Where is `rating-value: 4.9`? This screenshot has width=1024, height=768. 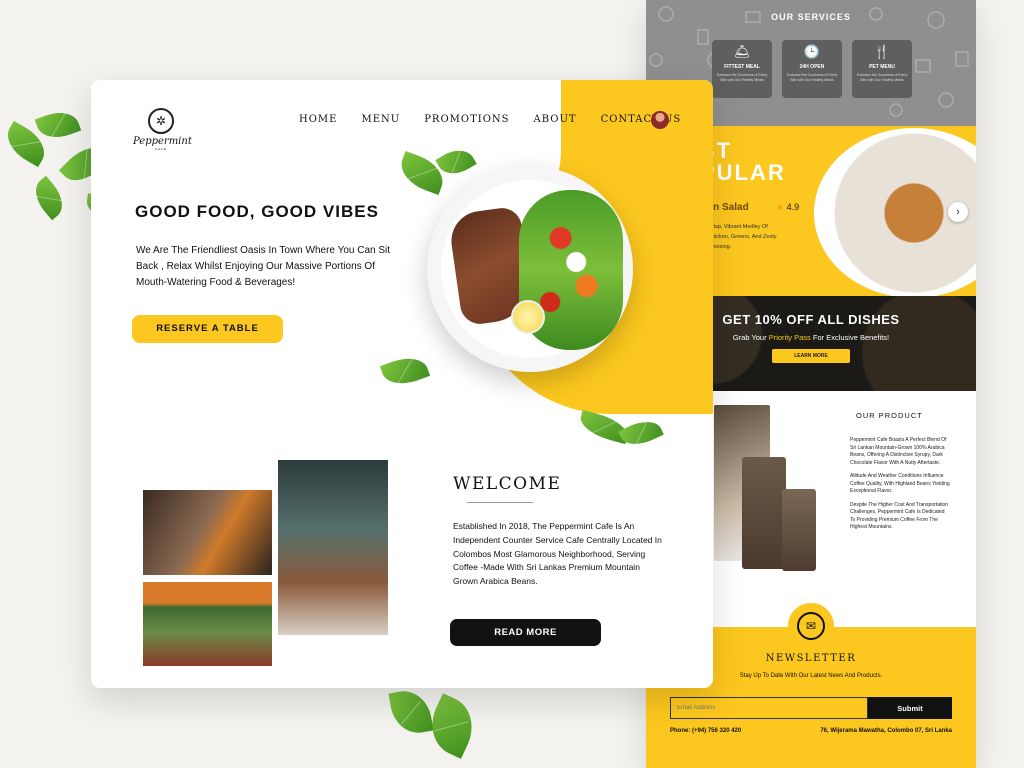 rating-value: 4.9 is located at coordinates (793, 207).